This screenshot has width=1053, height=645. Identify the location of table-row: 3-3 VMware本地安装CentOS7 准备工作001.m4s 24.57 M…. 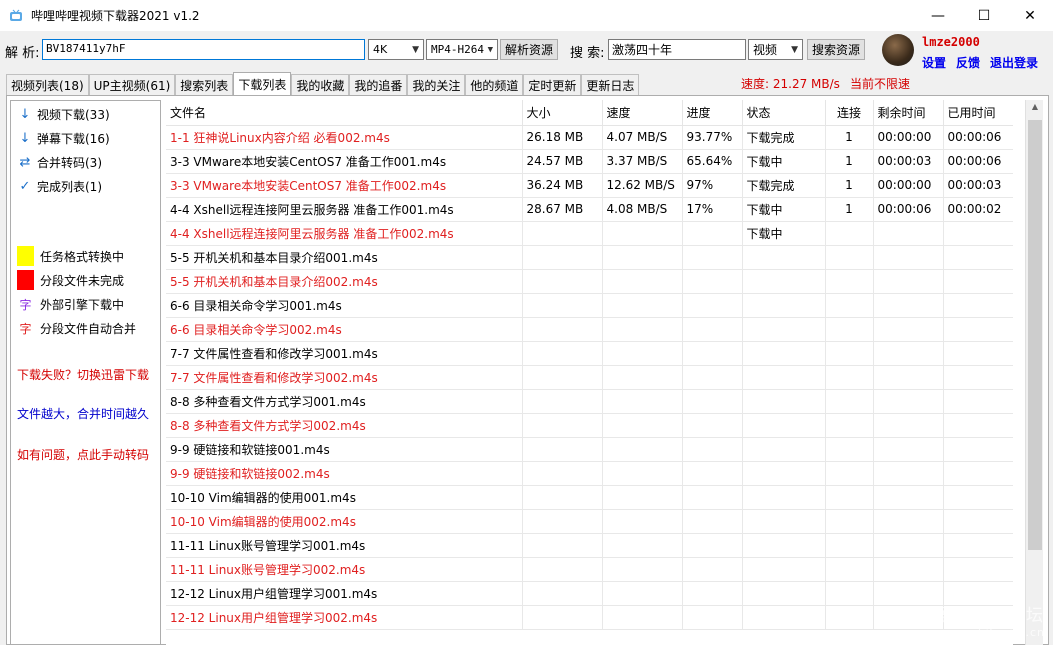
(589, 161).